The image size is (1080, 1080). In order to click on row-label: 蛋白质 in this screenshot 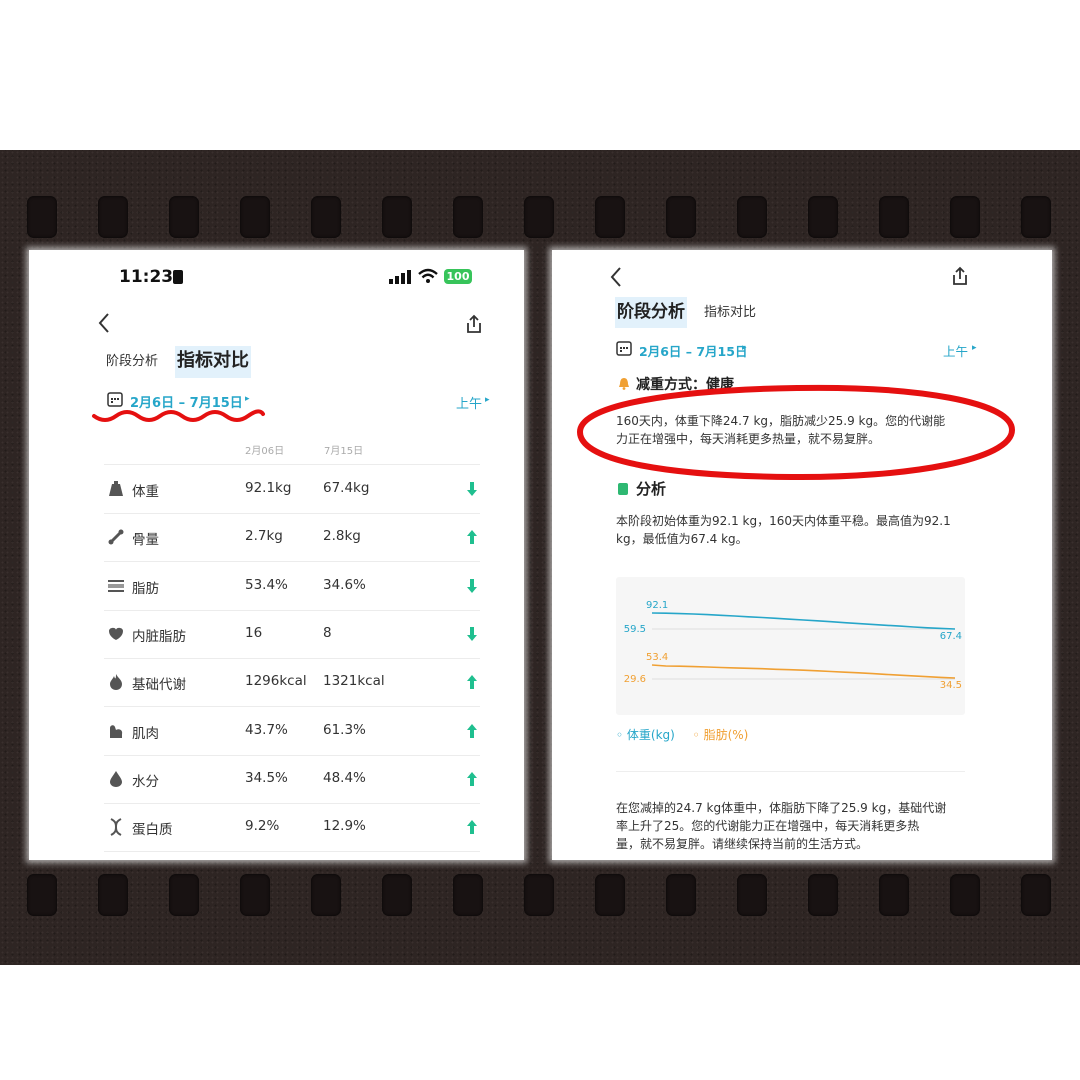, I will do `click(152, 830)`.